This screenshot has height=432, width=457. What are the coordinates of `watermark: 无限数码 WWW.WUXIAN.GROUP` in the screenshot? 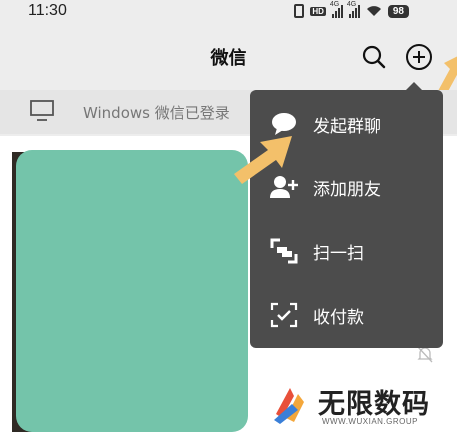 It's located at (356, 406).